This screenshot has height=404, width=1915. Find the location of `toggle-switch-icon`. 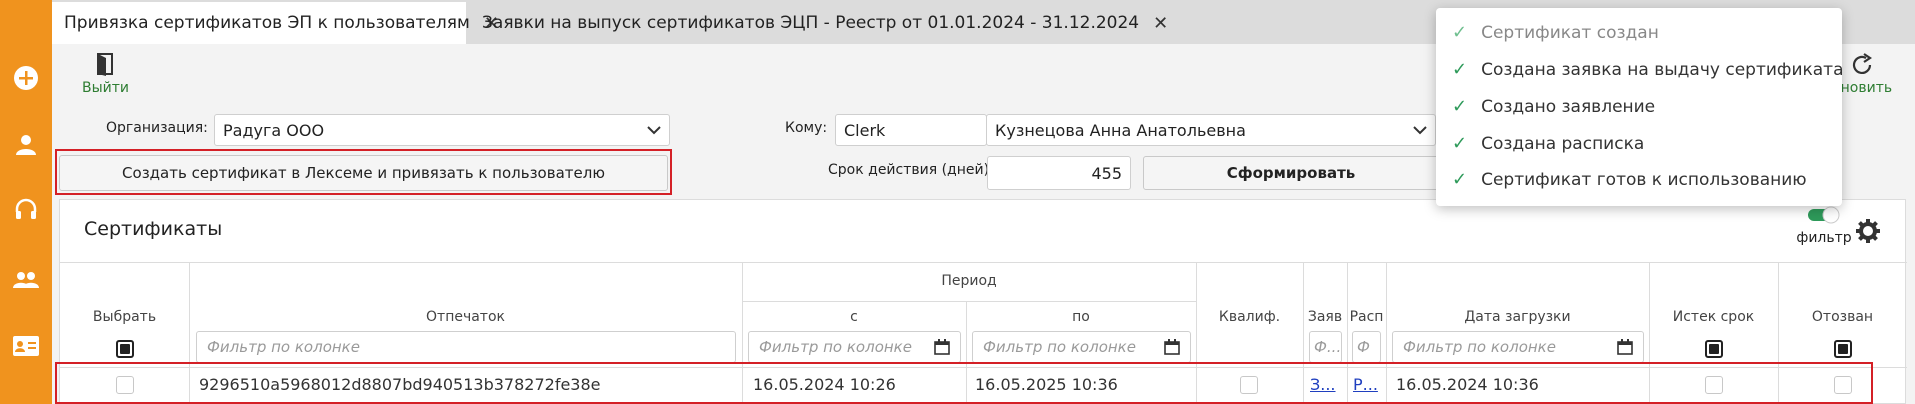

toggle-switch-icon is located at coordinates (1824, 215).